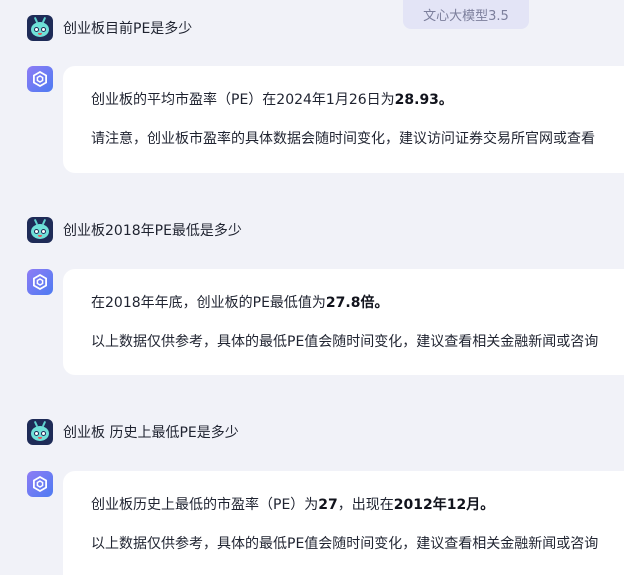 This screenshot has width=624, height=575. Describe the element at coordinates (152, 231) in the screenshot. I see `user-question: 创业板2018年PE最低是多少` at that location.